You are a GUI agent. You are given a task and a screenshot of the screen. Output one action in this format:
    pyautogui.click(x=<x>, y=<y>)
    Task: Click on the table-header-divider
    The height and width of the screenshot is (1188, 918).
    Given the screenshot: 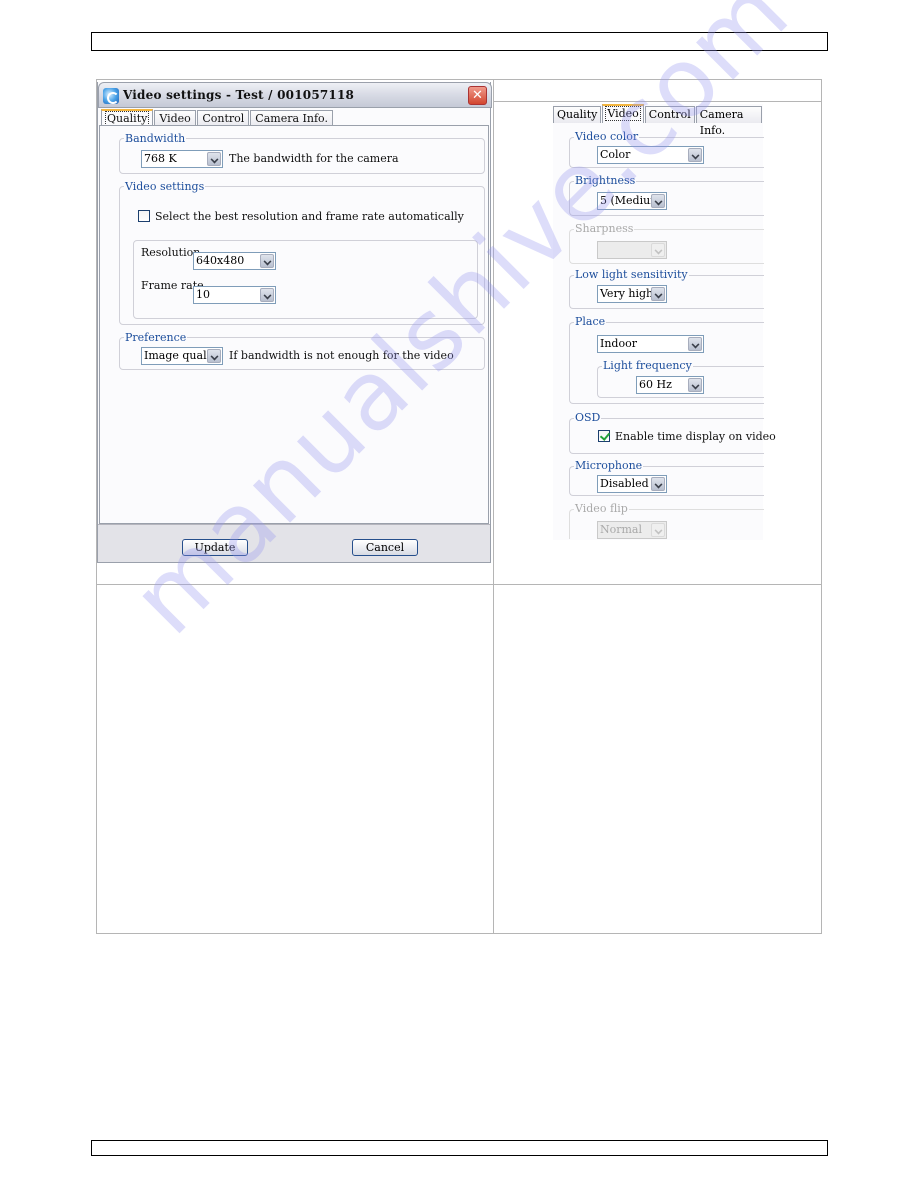 What is the action you would take?
    pyautogui.click(x=657, y=101)
    